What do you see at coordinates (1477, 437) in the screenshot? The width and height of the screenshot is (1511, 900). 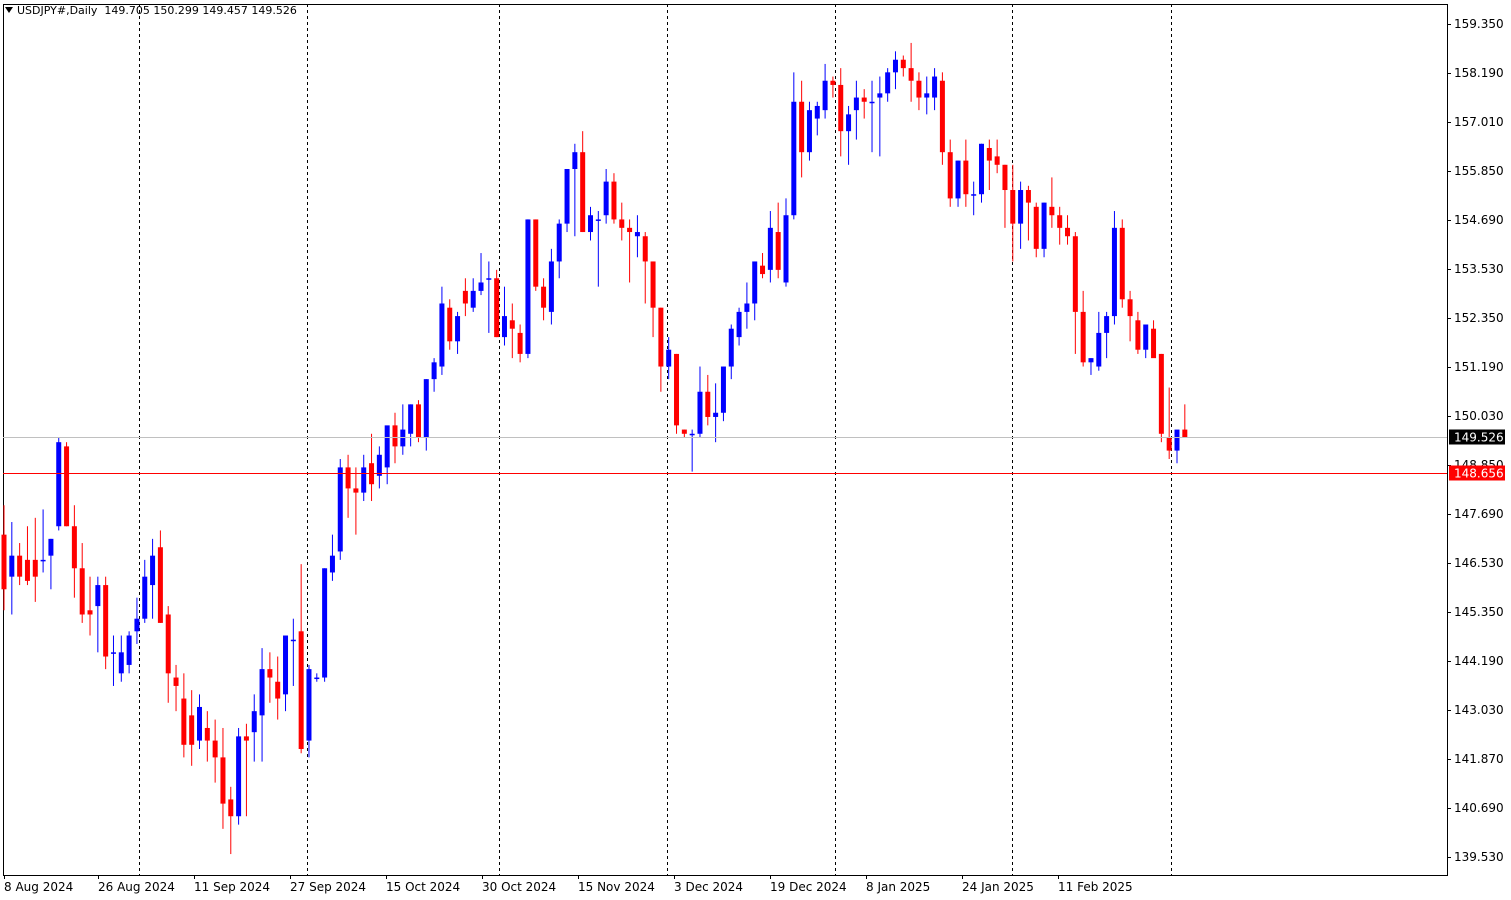 I see `current-price-badge: 149.526` at bounding box center [1477, 437].